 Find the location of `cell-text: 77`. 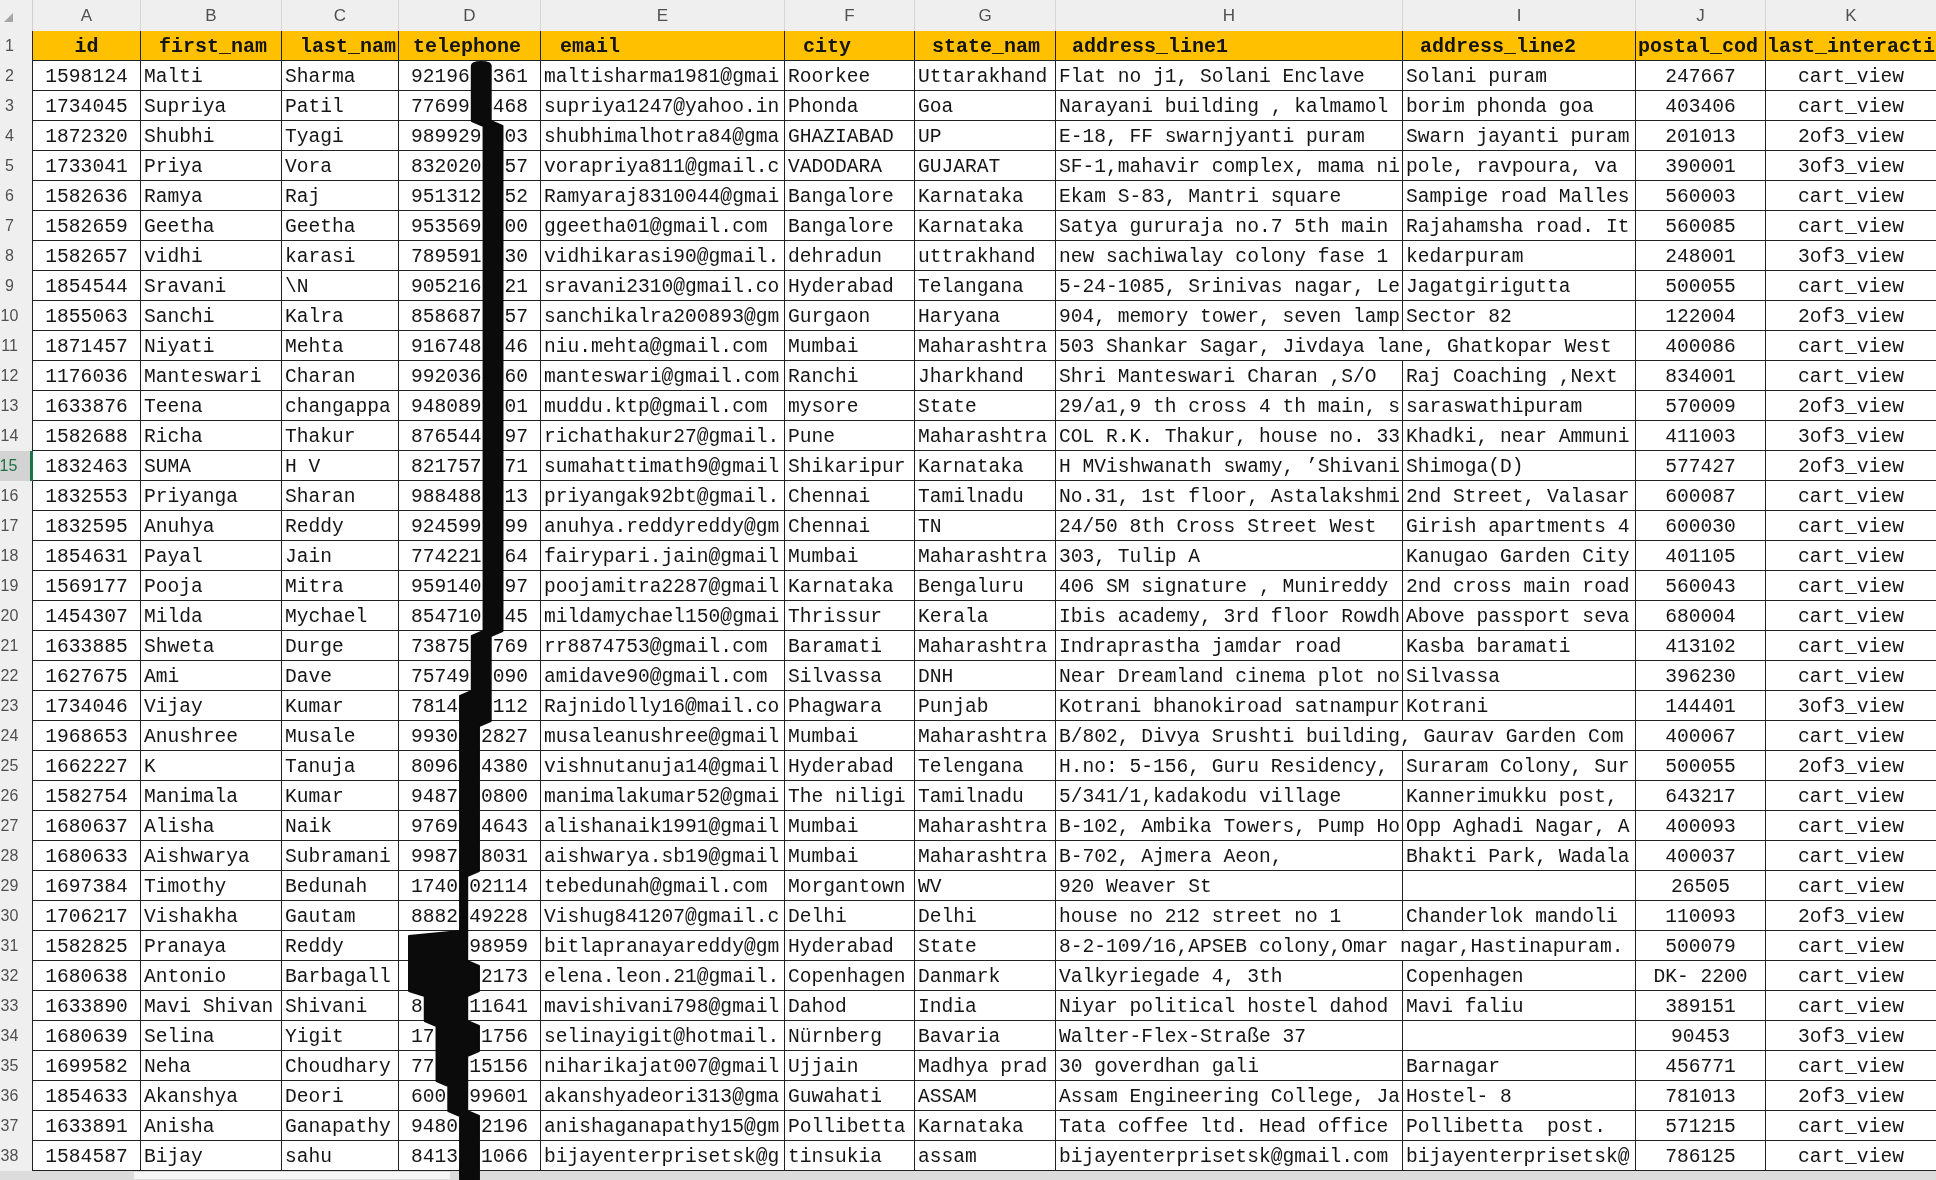

cell-text: 77 is located at coordinates (423, 1067).